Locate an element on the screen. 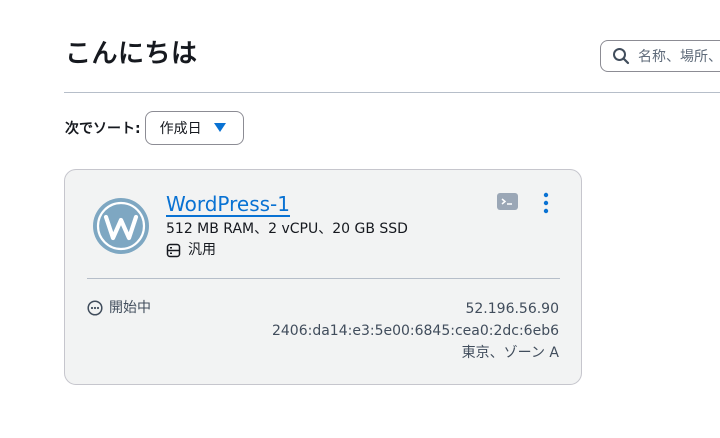  more-options-icon is located at coordinates (546, 203).